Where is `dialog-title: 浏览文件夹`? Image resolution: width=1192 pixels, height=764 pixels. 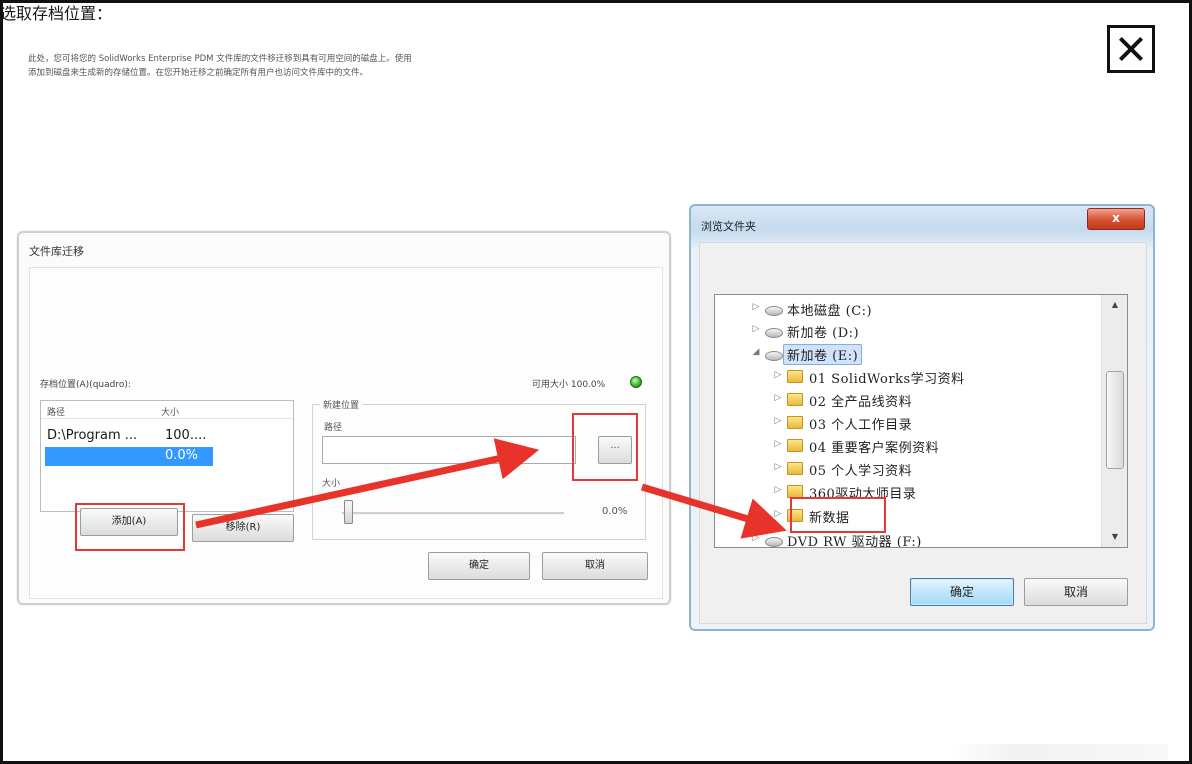 dialog-title: 浏览文件夹 is located at coordinates (728, 226).